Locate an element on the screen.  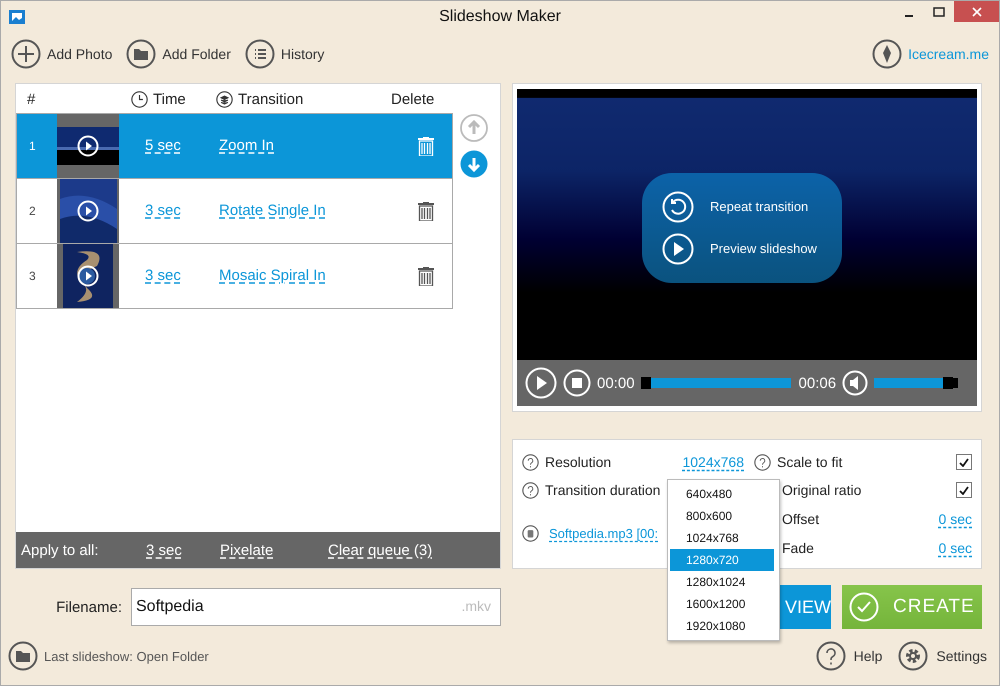
arrow-down-icon is located at coordinates (474, 164).